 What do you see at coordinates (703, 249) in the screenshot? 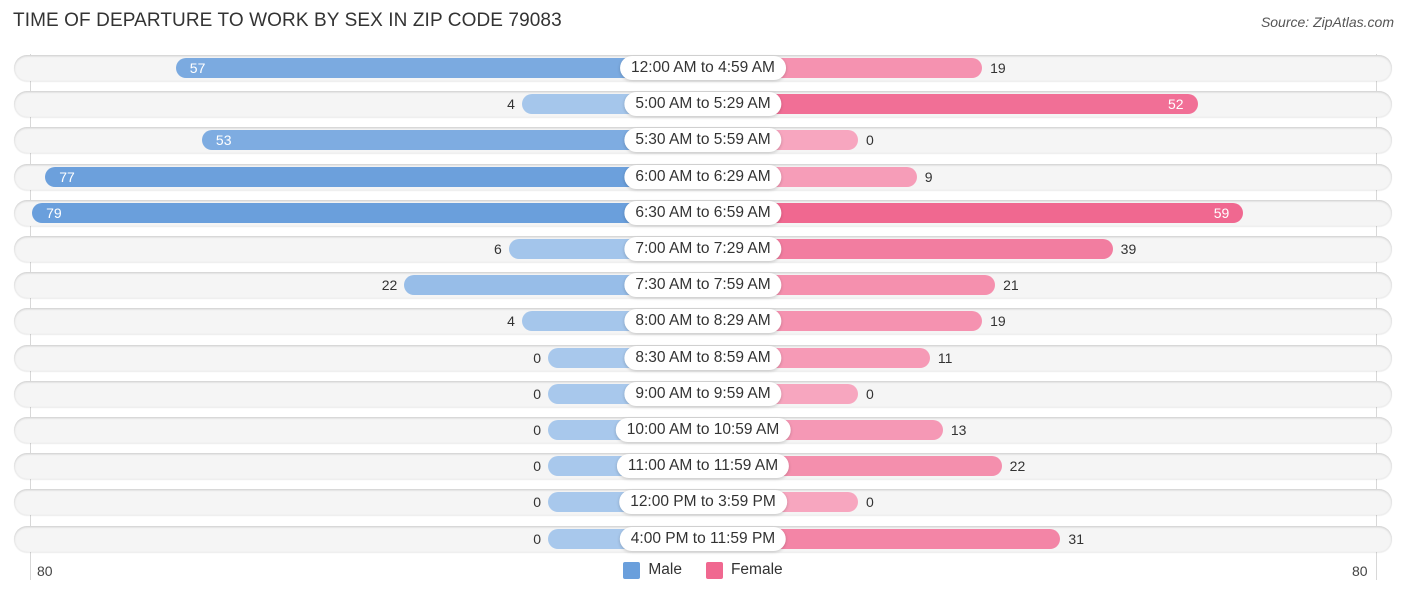
I see `category-label: 7:00 AM to 7:29 AM` at bounding box center [703, 249].